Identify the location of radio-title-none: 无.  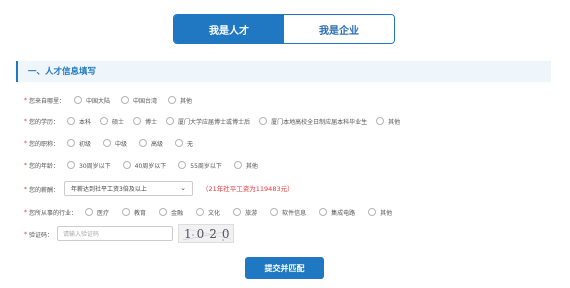
(184, 143).